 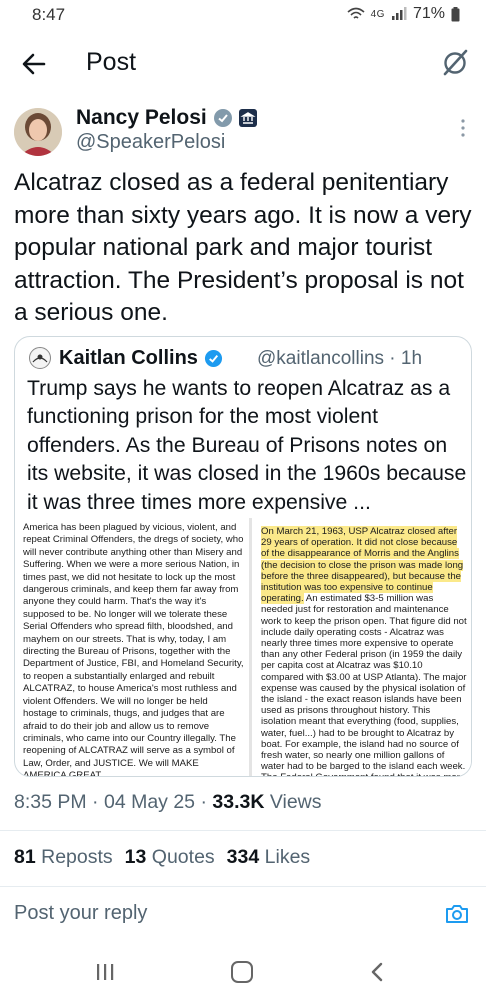 I want to click on image-divider, so click(x=250, y=647).